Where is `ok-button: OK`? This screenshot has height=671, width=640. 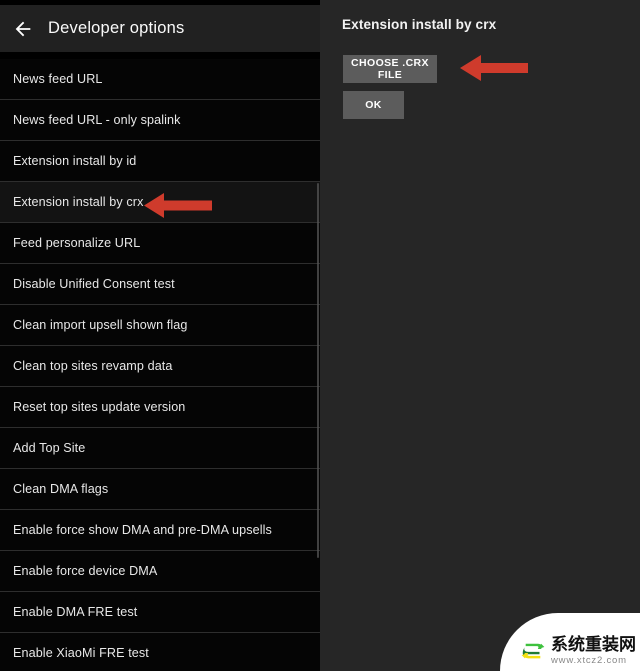 ok-button: OK is located at coordinates (373, 105).